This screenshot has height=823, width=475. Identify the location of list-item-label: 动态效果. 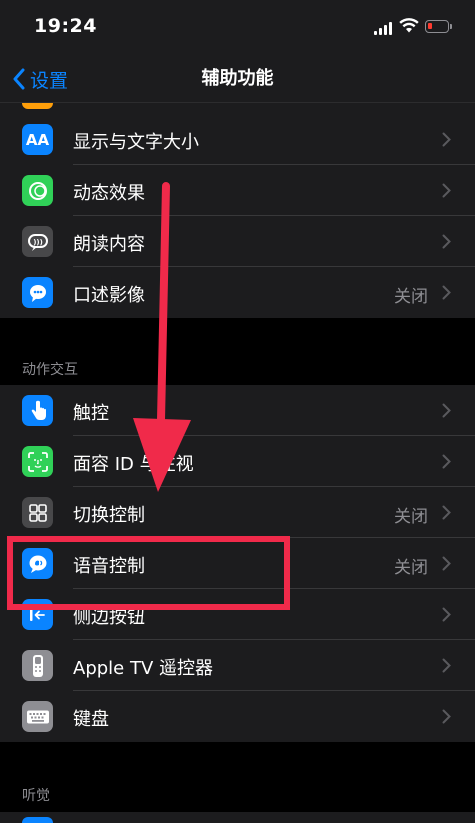
(109, 193).